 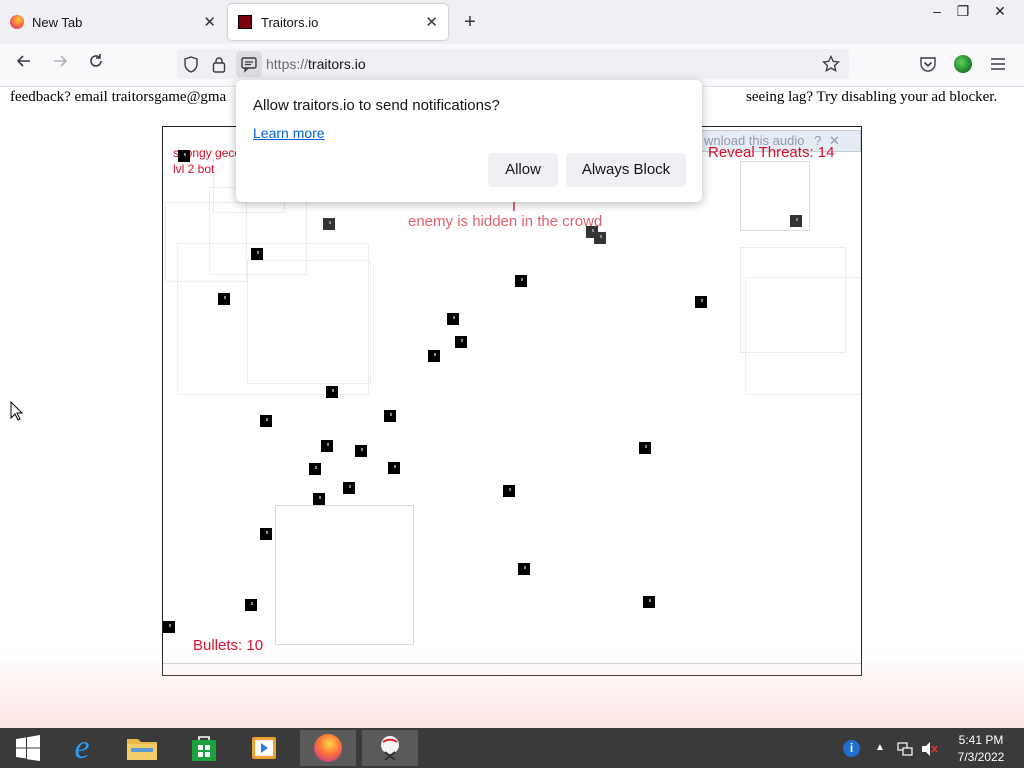 I want to click on menu-hamburger-icon, so click(x=998, y=66).